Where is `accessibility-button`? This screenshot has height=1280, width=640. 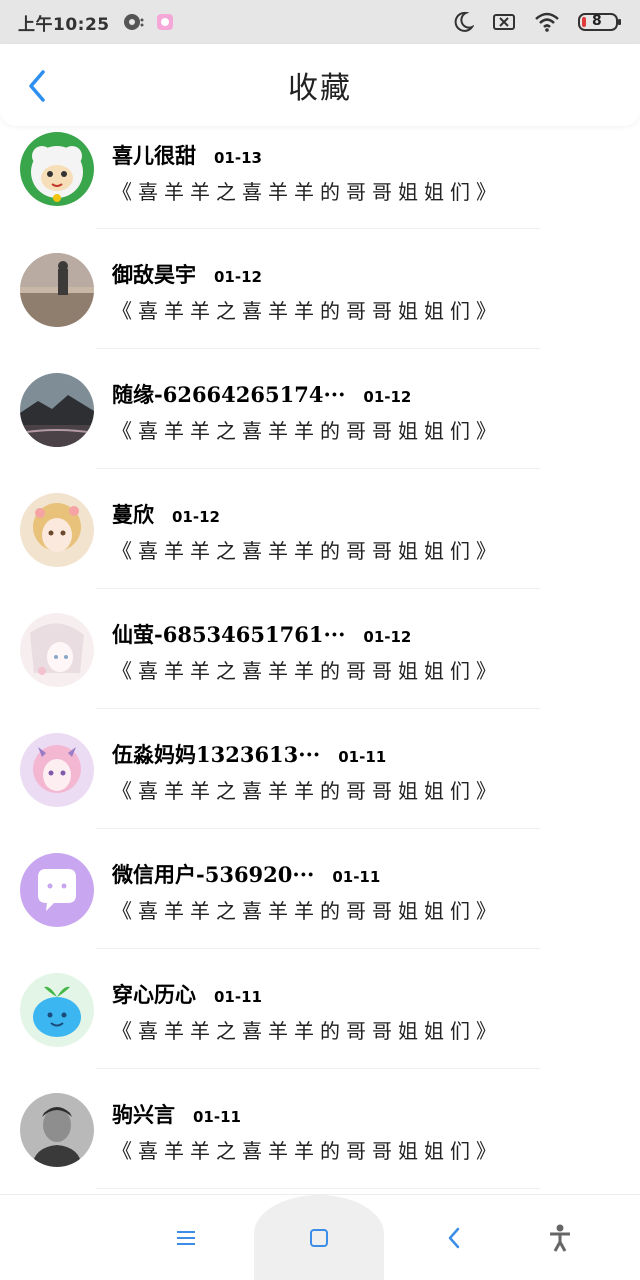
accessibility-button is located at coordinates (560, 1237).